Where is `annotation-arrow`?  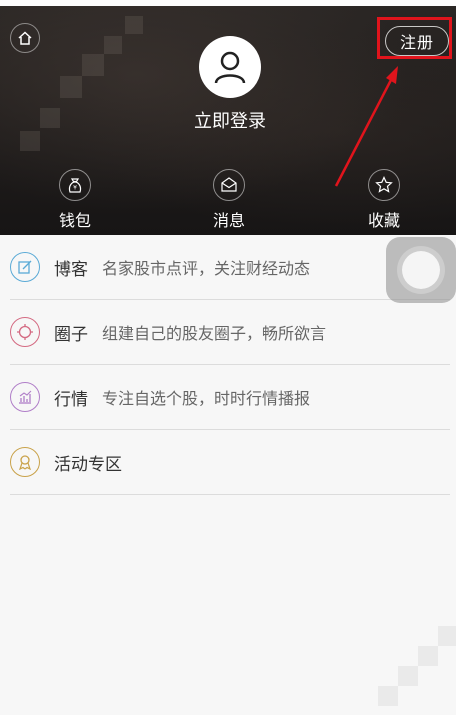 annotation-arrow is located at coordinates (366, 126).